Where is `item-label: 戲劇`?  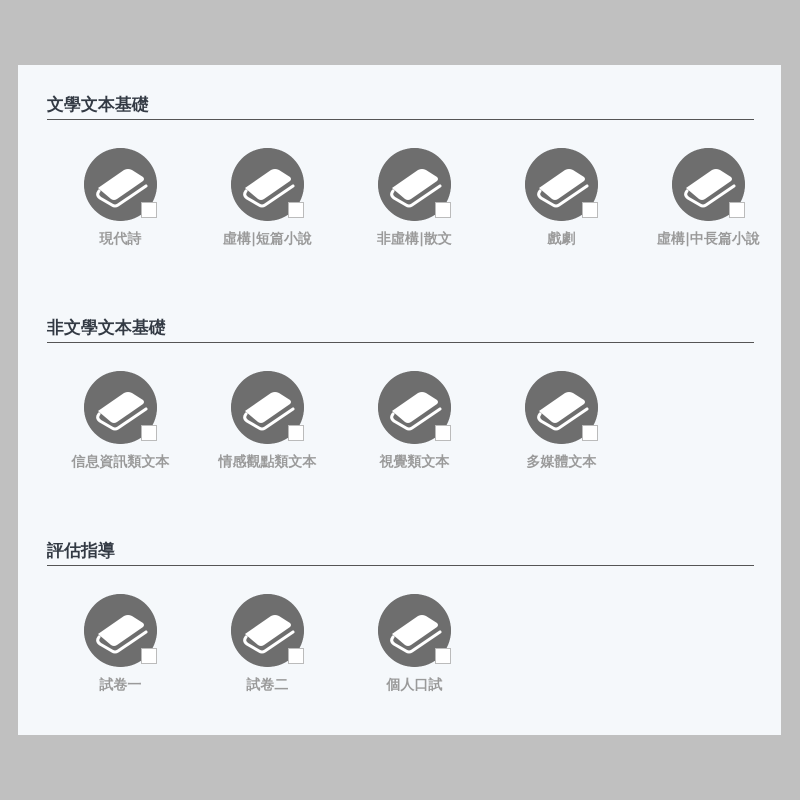
item-label: 戲劇 is located at coordinates (562, 239).